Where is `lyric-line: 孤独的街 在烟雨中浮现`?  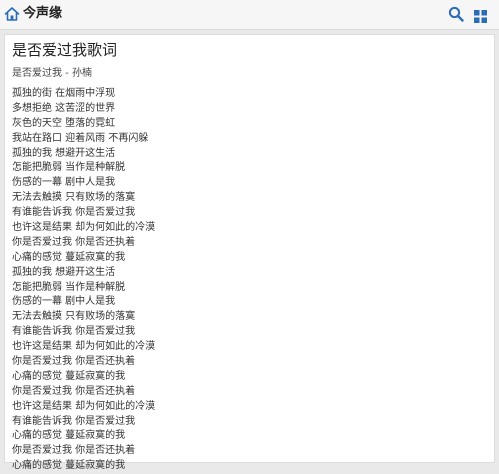
lyric-line: 孤独的街 在烟雨中浮现 is located at coordinates (64, 93).